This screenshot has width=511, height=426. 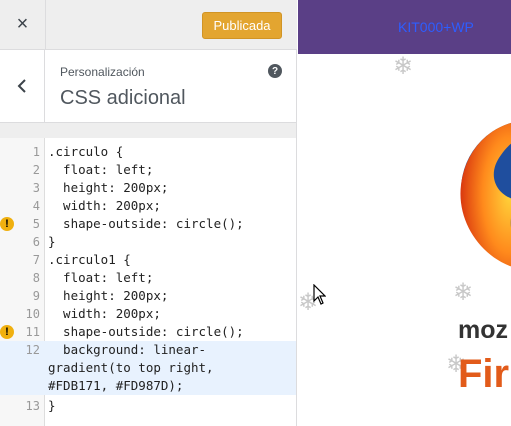 I want to click on line-number: 2, so click(x=36, y=170).